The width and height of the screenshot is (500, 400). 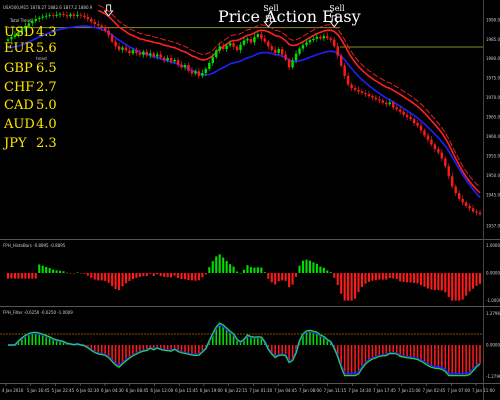 What do you see at coordinates (211, 390) in the screenshot?
I see `time-tick-label: 6 Jan 19:00` at bounding box center [211, 390].